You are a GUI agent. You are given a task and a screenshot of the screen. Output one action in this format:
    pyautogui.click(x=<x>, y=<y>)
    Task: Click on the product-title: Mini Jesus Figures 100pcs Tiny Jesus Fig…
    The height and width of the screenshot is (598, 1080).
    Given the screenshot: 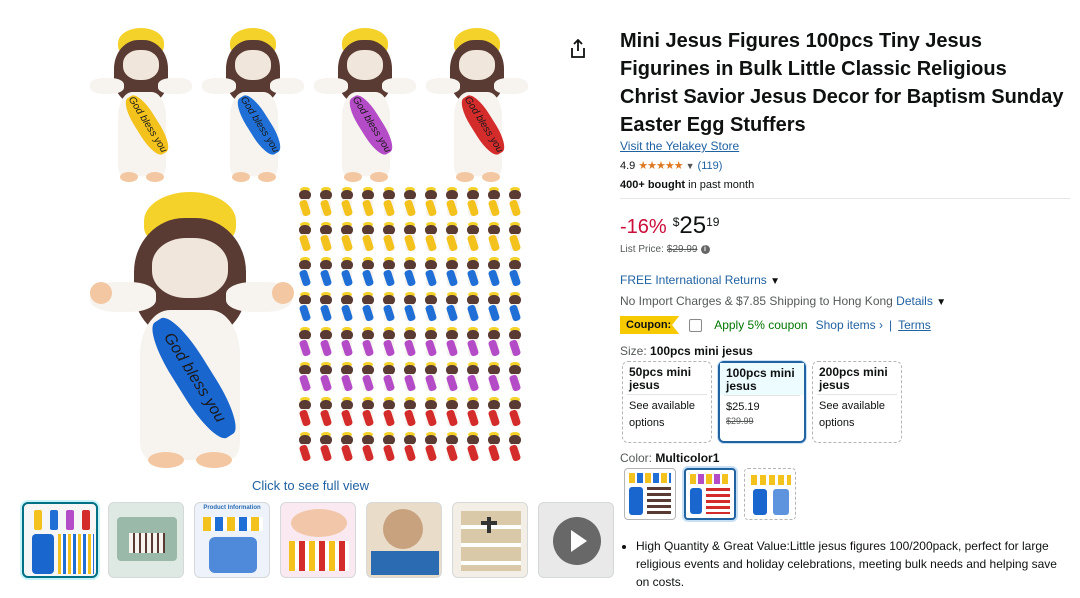 What is the action you would take?
    pyautogui.click(x=842, y=83)
    